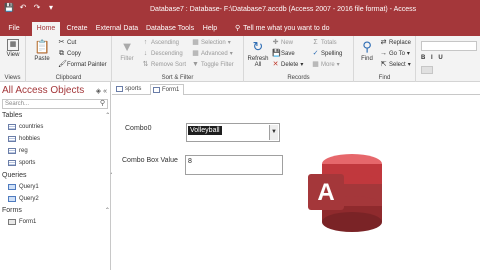 The height and width of the screenshot is (270, 480). Describe the element at coordinates (77, 29) in the screenshot. I see `tab-create: Create` at that location.